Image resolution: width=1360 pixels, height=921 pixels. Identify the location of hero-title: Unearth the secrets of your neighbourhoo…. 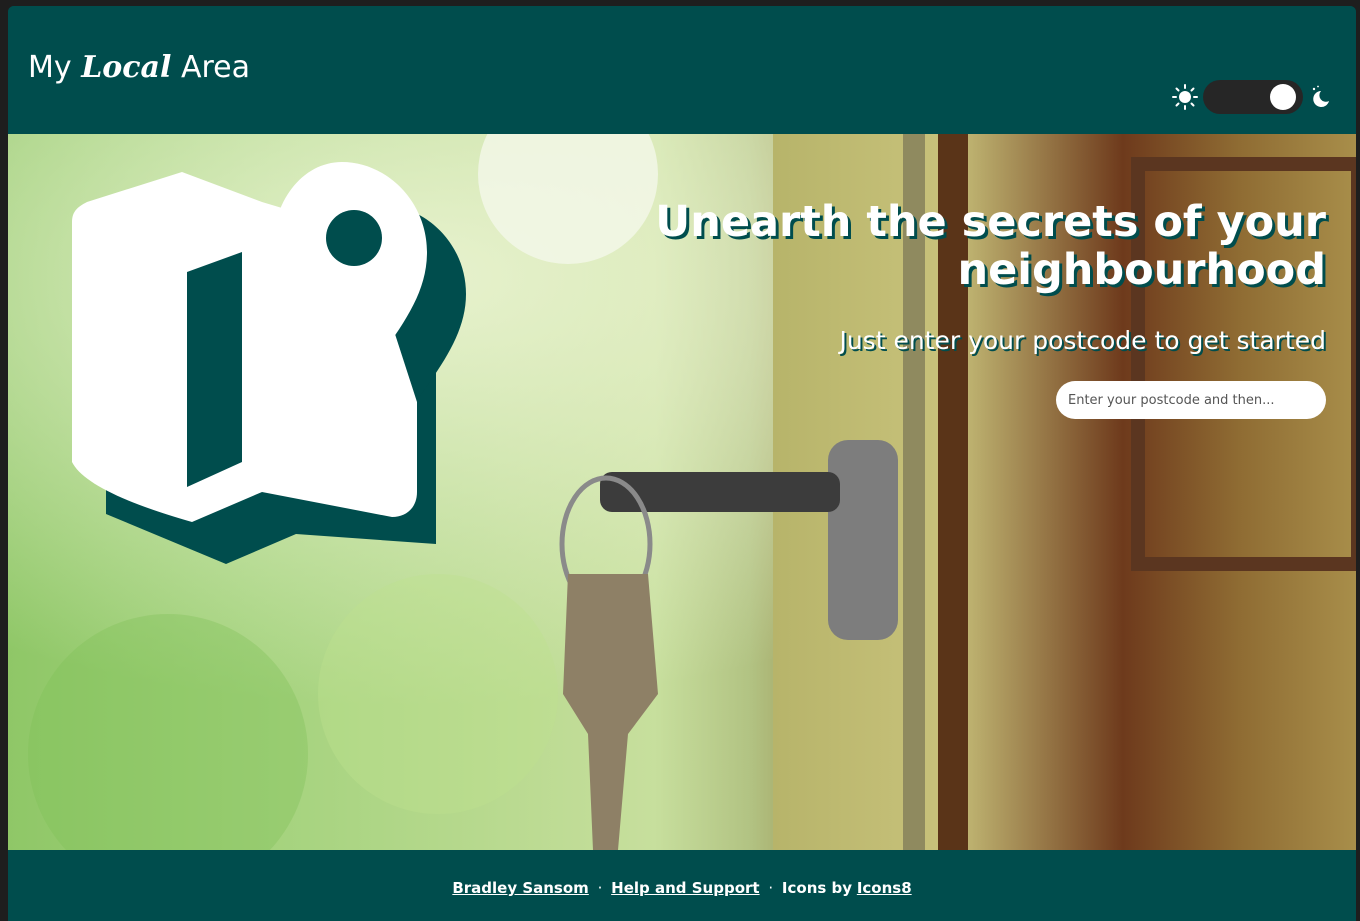
(990, 246).